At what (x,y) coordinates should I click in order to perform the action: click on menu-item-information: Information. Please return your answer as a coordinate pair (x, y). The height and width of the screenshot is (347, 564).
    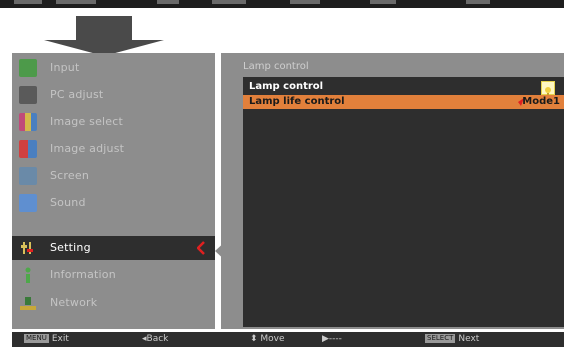
    Looking at the image, I should click on (113, 275).